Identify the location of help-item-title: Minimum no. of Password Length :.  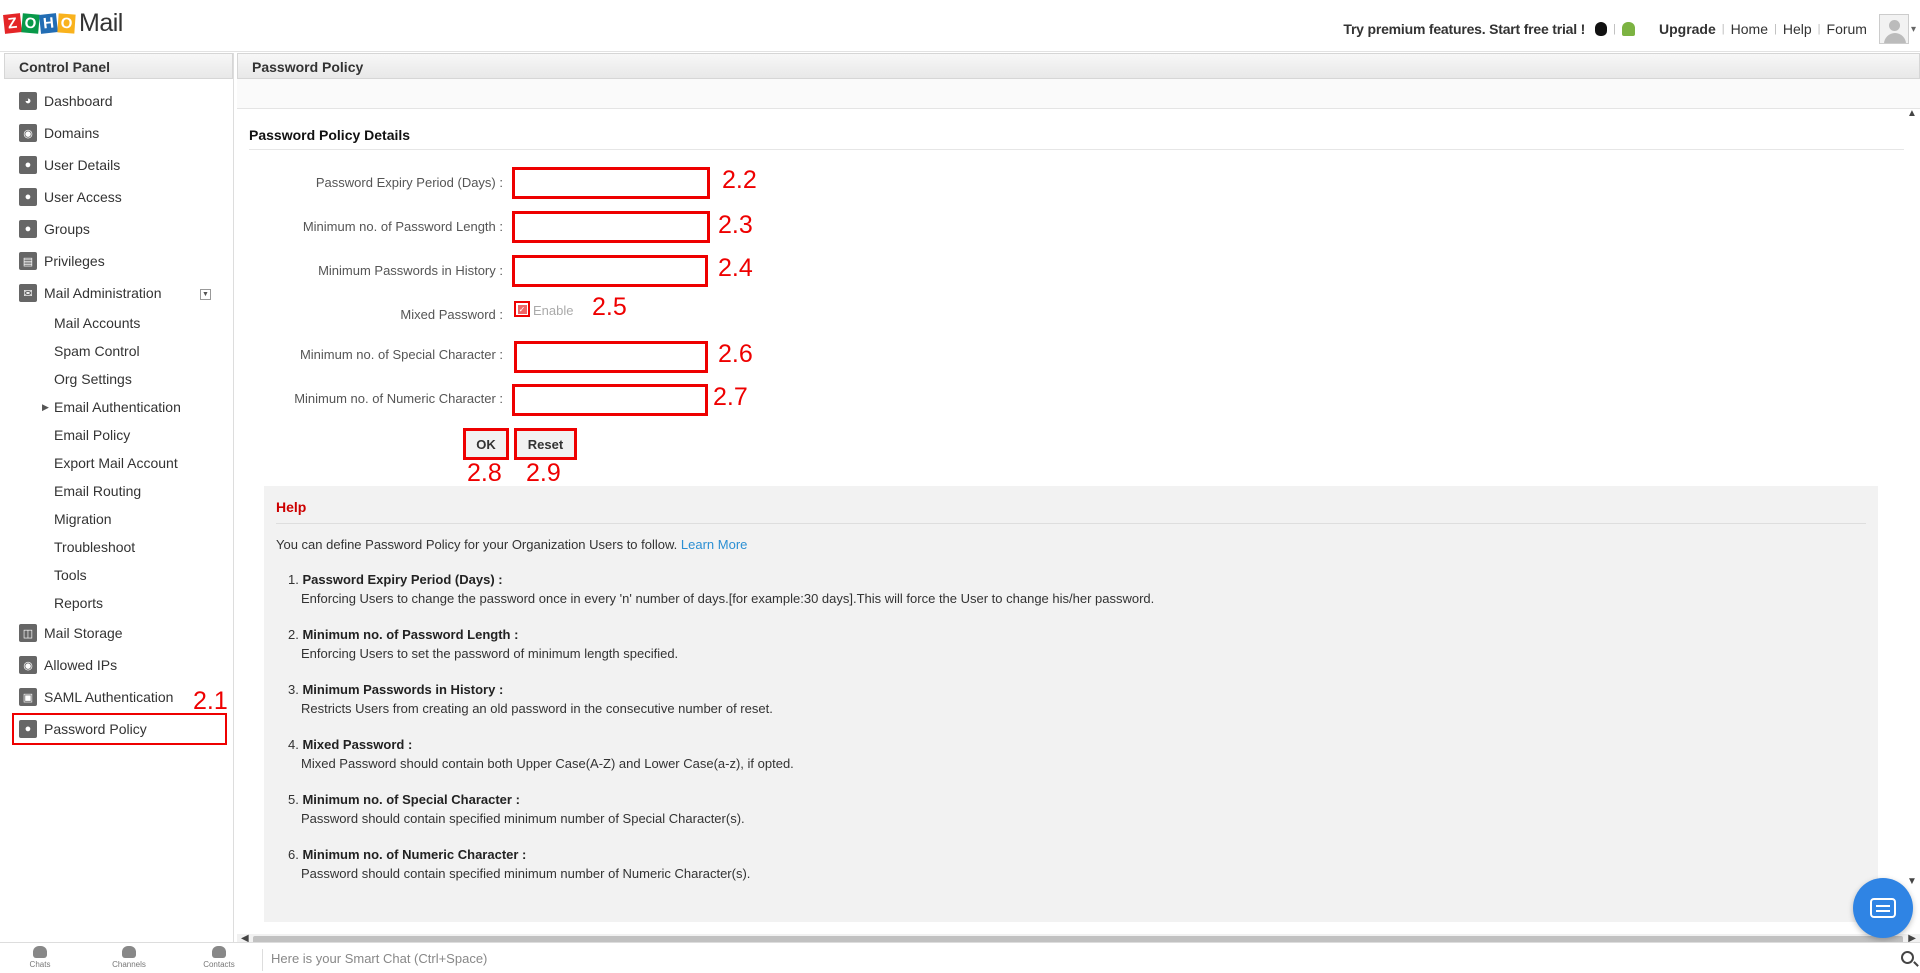
(410, 634).